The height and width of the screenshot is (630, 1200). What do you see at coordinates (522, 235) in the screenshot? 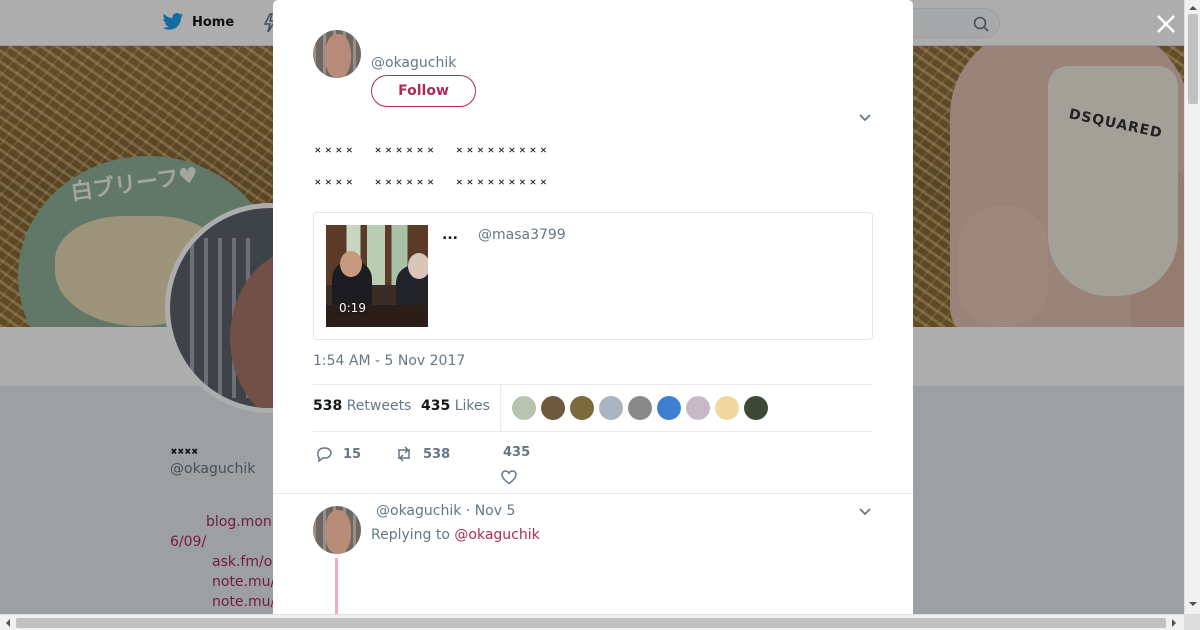
I see `quoted-author-handle: @masa3799` at bounding box center [522, 235].